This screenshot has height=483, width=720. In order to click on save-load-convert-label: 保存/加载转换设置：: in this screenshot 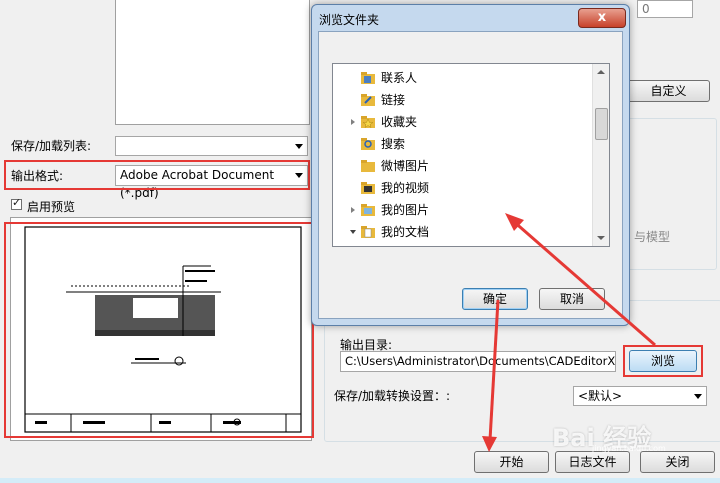, I will do `click(392, 396)`.